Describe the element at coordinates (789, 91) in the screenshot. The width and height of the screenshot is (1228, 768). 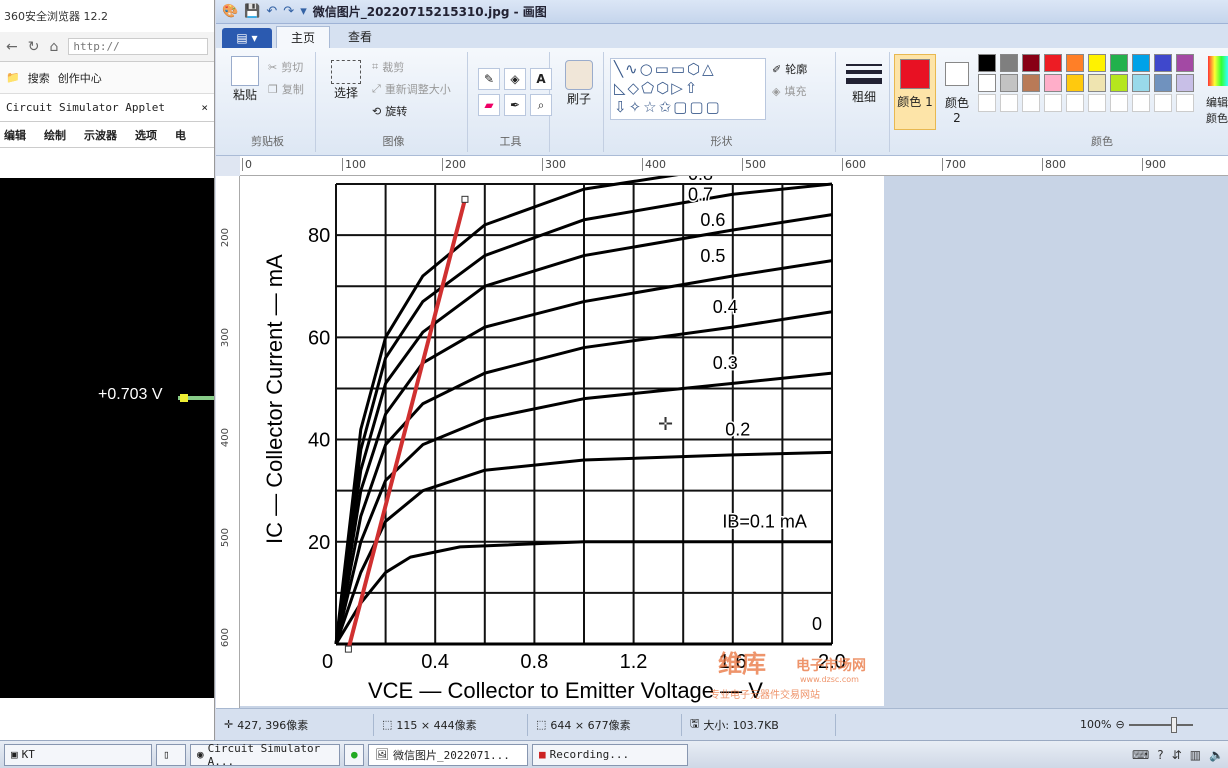
I see `fill-button: ◈ 填充` at that location.